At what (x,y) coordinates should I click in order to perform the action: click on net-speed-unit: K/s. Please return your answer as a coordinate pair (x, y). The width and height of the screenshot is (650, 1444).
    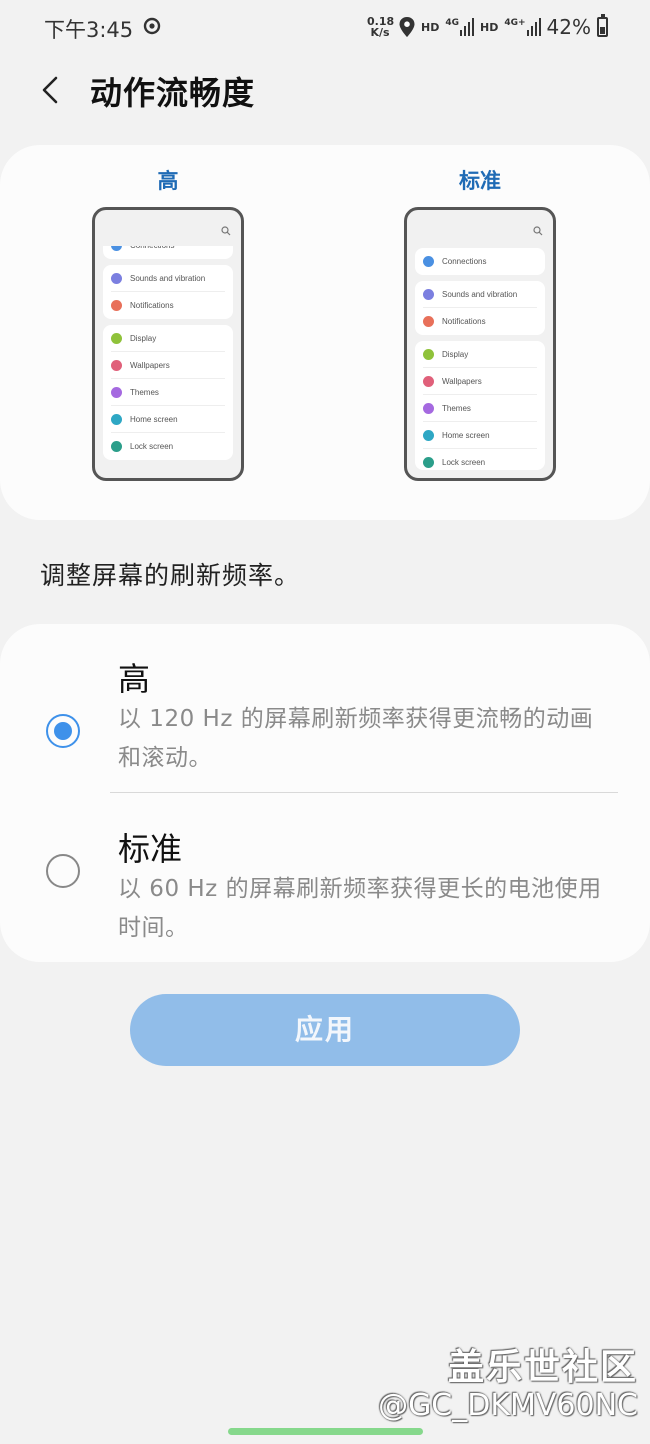
    Looking at the image, I should click on (380, 32).